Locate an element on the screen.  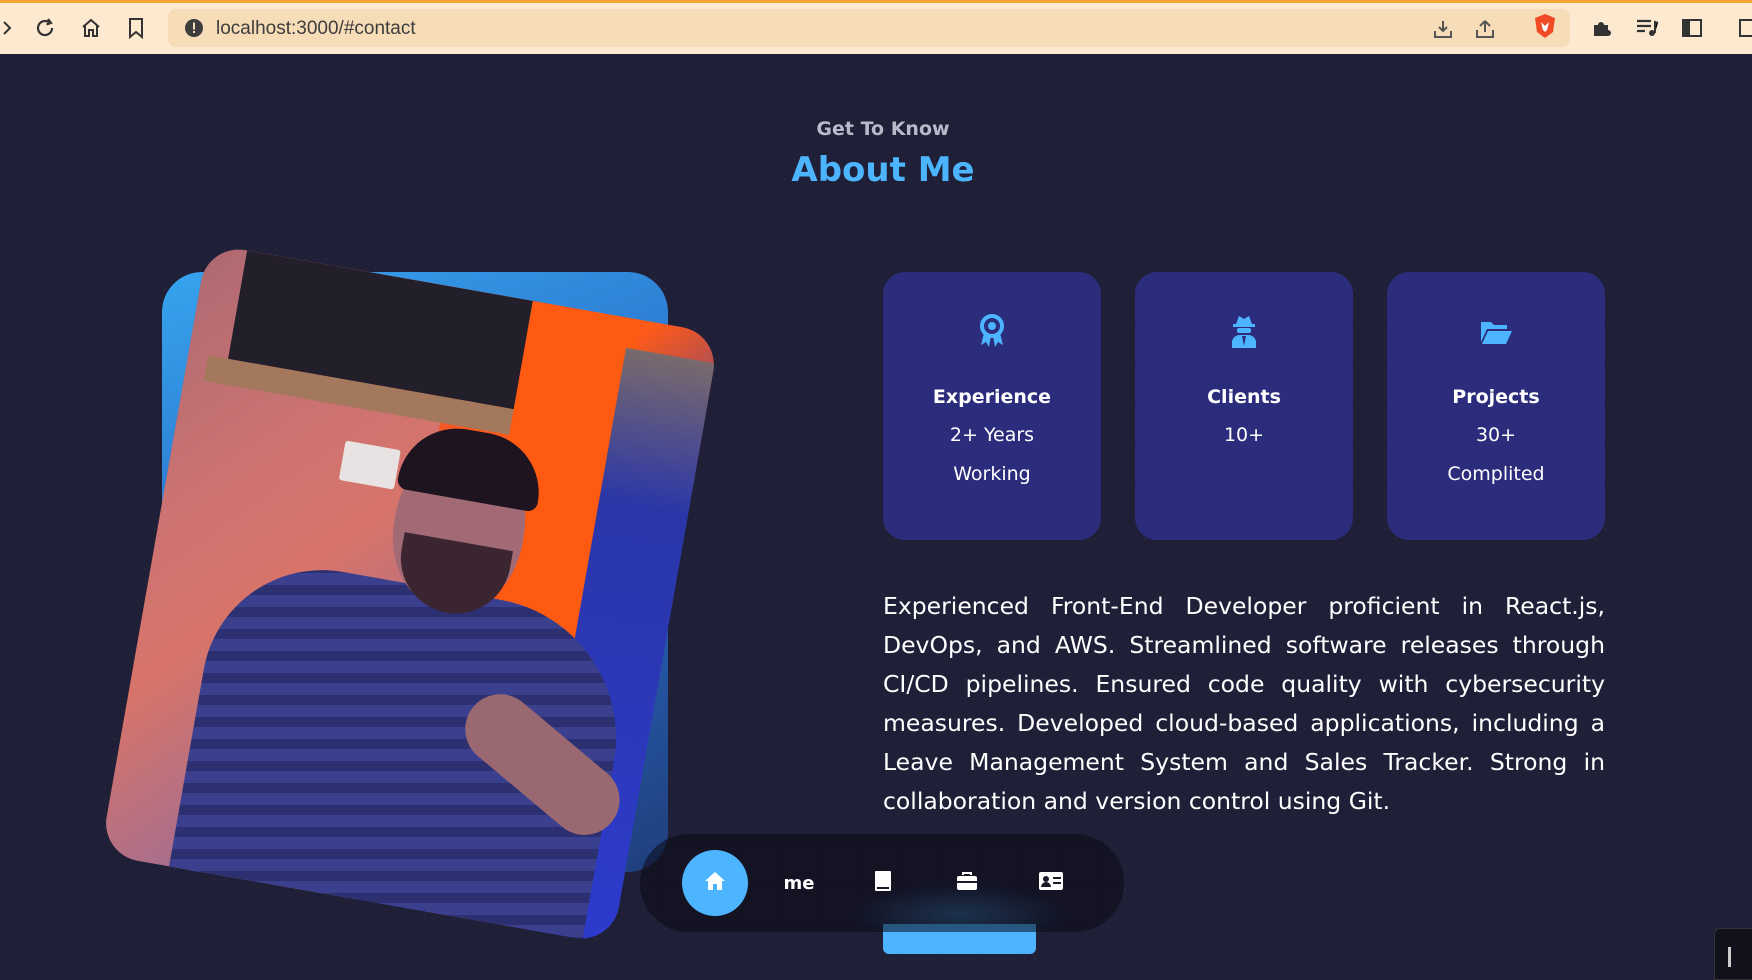
share-icon is located at coordinates (1485, 31).